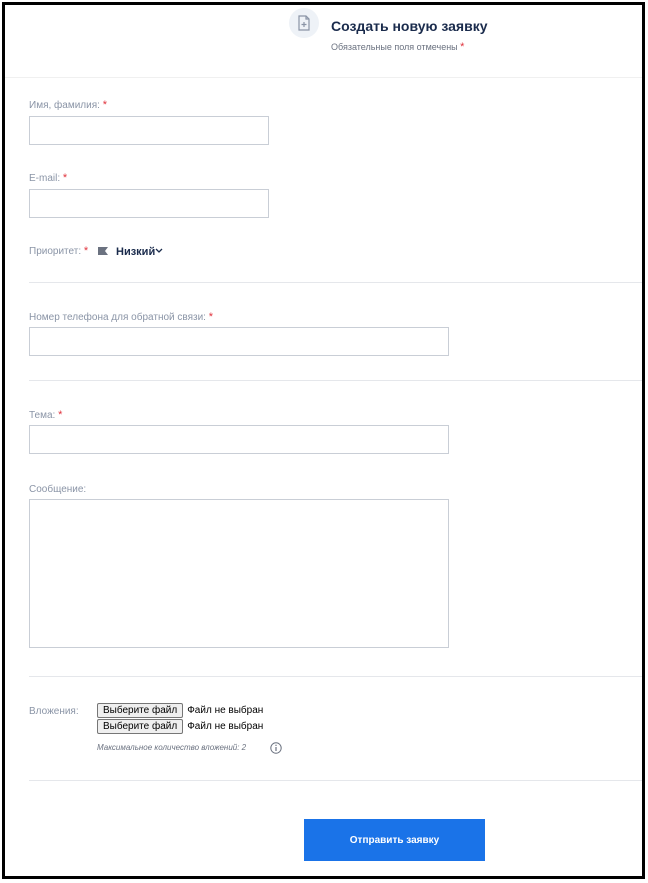 This screenshot has width=648, height=883. What do you see at coordinates (304, 23) in the screenshot?
I see `new-document-icon` at bounding box center [304, 23].